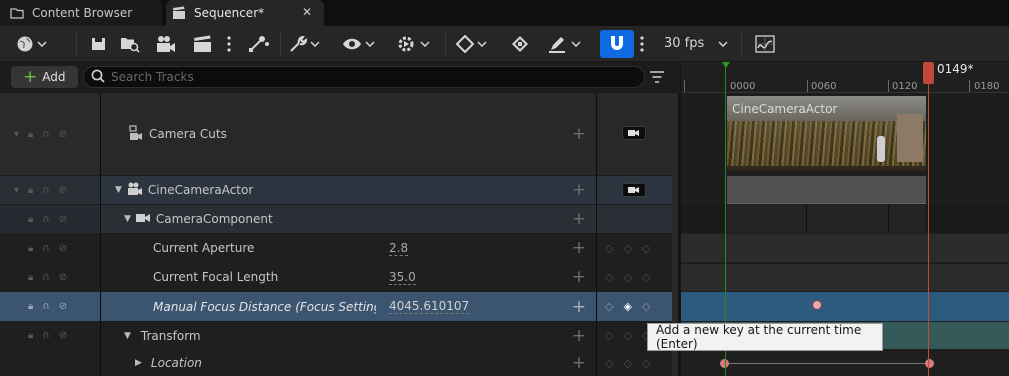  What do you see at coordinates (304, 44) in the screenshot?
I see `actions-menu-button` at bounding box center [304, 44].